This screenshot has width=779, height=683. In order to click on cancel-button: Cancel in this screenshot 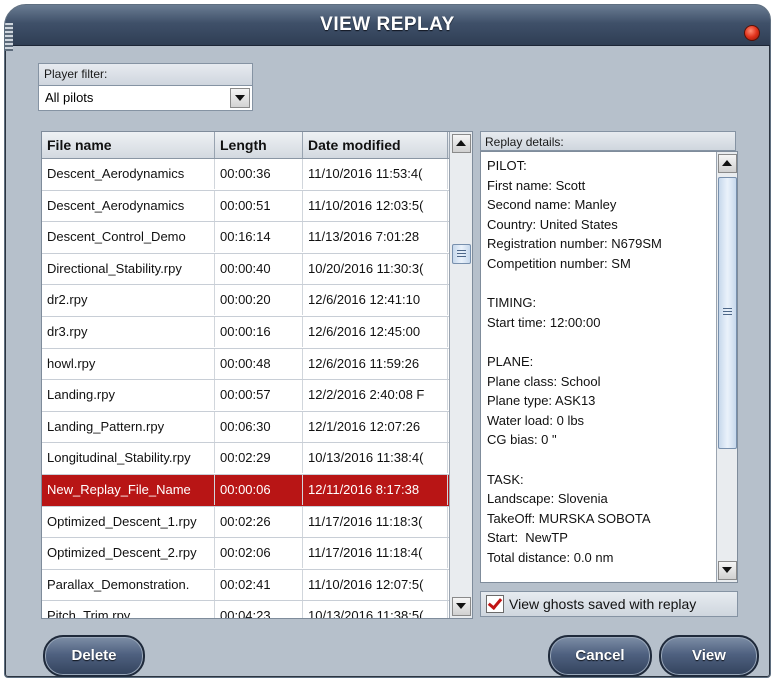, I will do `click(600, 656)`.